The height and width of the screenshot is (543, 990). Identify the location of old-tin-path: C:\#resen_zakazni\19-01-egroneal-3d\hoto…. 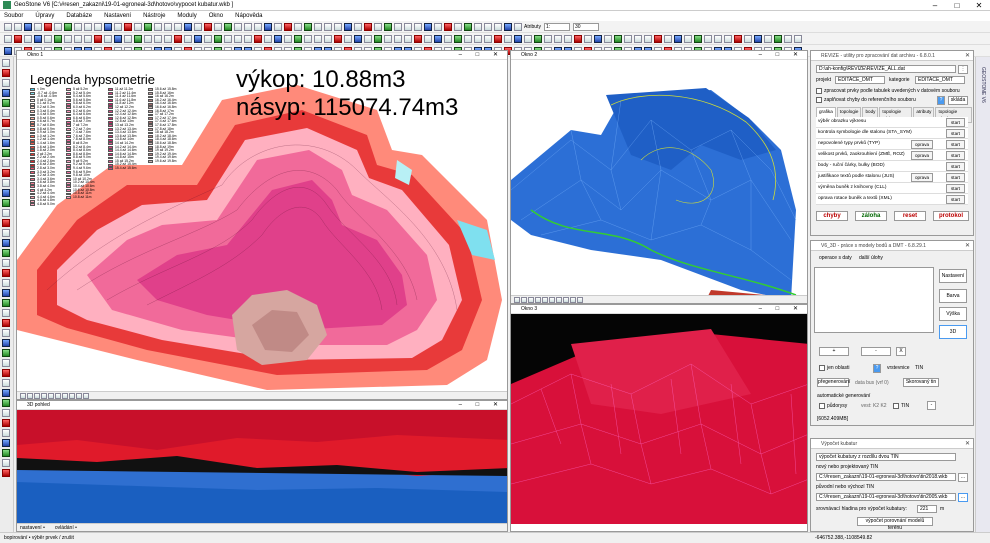
(886, 497).